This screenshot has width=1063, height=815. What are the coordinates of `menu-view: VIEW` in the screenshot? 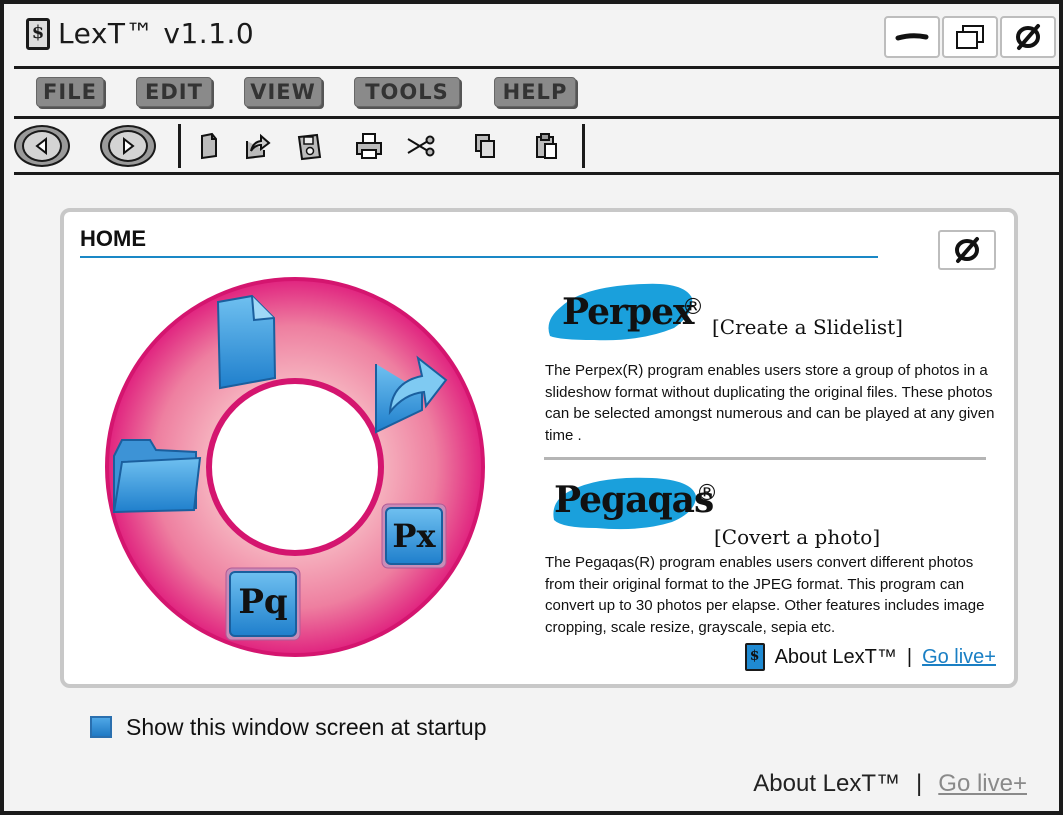 It's located at (283, 92).